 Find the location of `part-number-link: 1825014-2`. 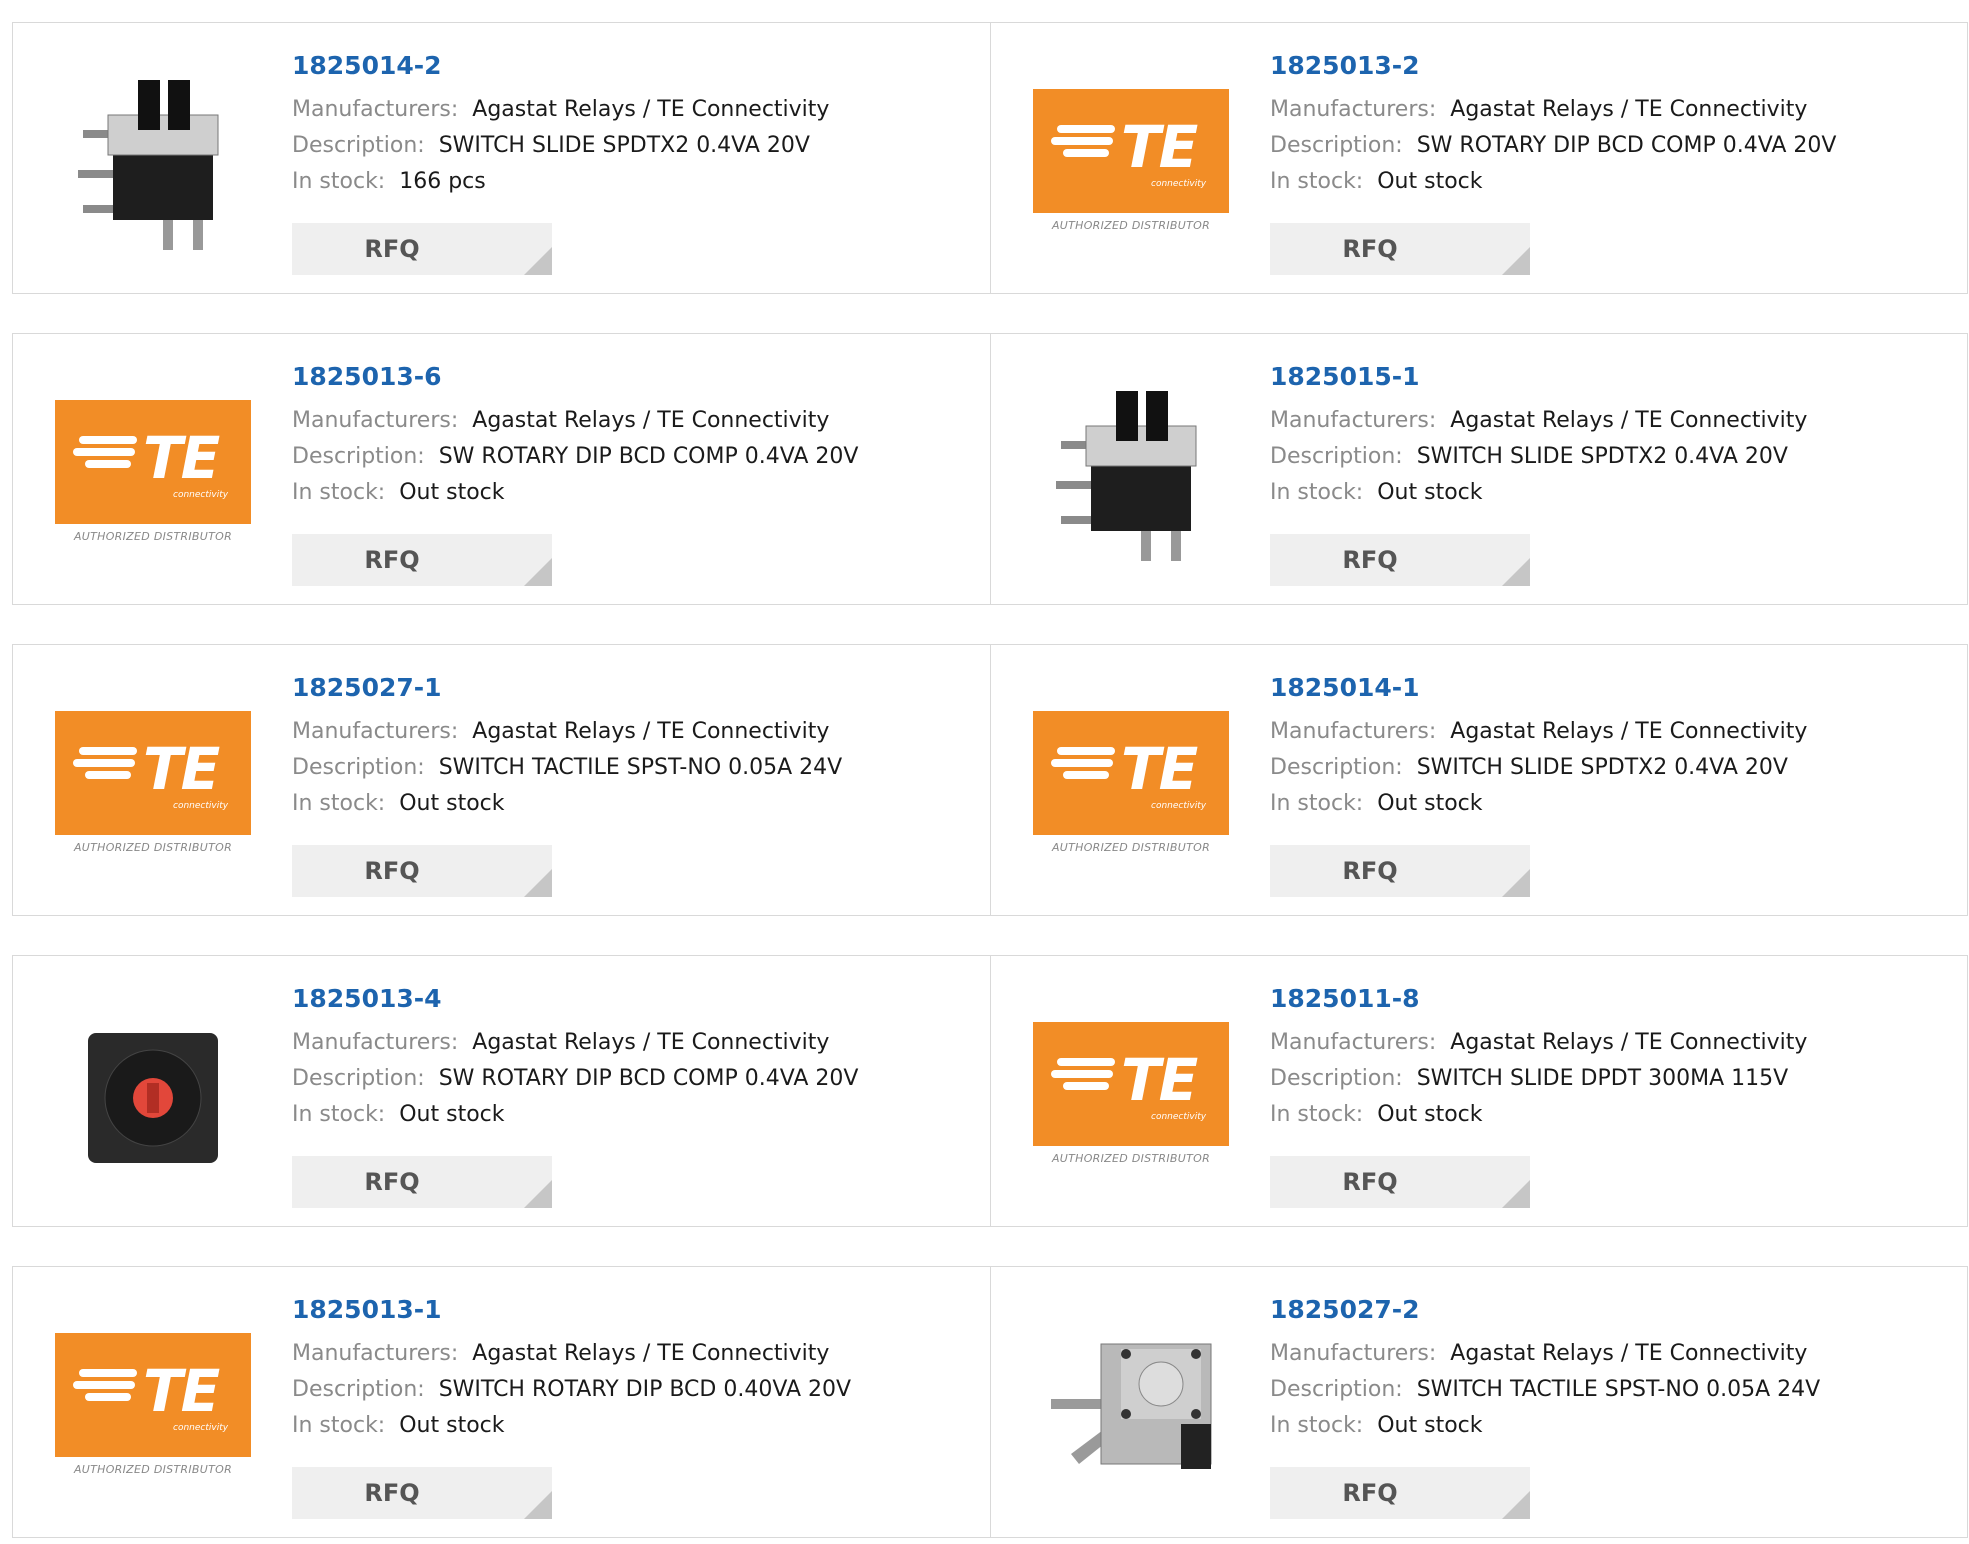

part-number-link: 1825014-2 is located at coordinates (560, 66).